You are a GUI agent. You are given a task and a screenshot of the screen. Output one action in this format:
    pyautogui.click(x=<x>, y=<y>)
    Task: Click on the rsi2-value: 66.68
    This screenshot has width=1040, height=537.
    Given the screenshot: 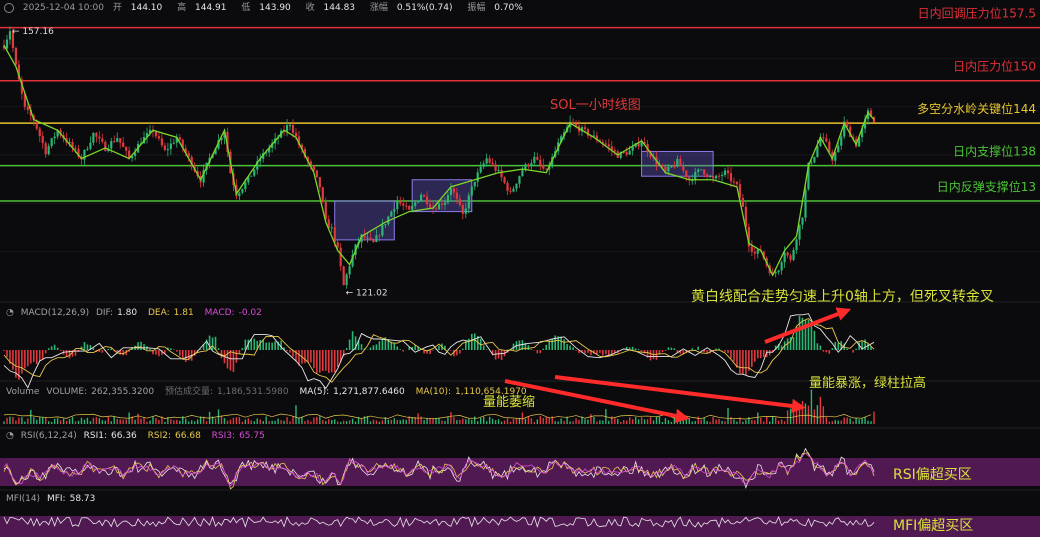 What is the action you would take?
    pyautogui.click(x=188, y=436)
    